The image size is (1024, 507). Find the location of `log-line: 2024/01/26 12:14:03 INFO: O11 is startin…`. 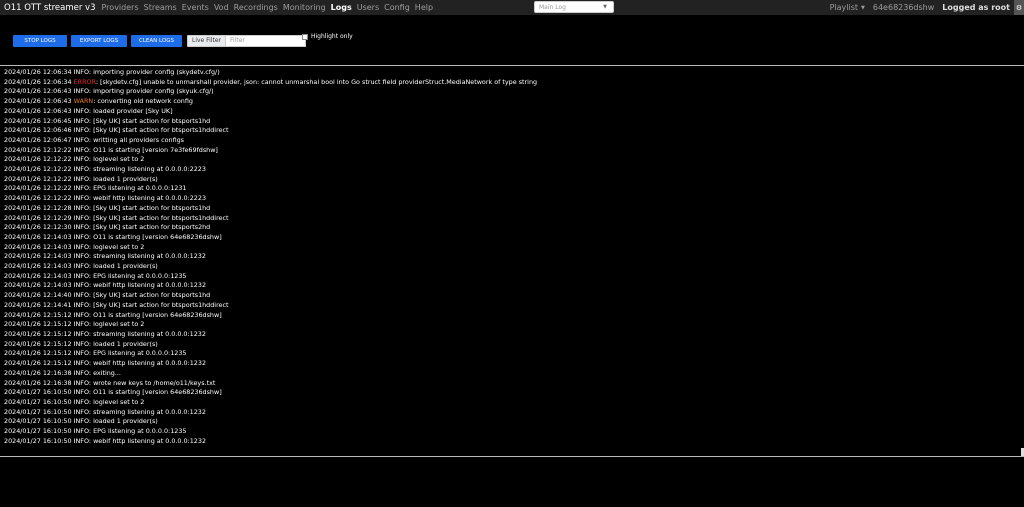

log-line: 2024/01/26 12:14:03 INFO: O11 is startin… is located at coordinates (113, 236).